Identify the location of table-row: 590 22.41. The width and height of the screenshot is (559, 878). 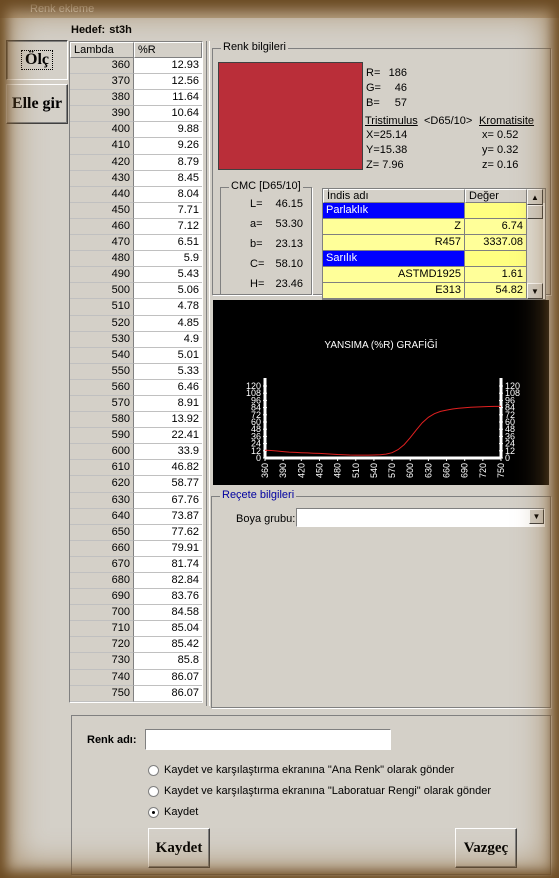
(136, 436).